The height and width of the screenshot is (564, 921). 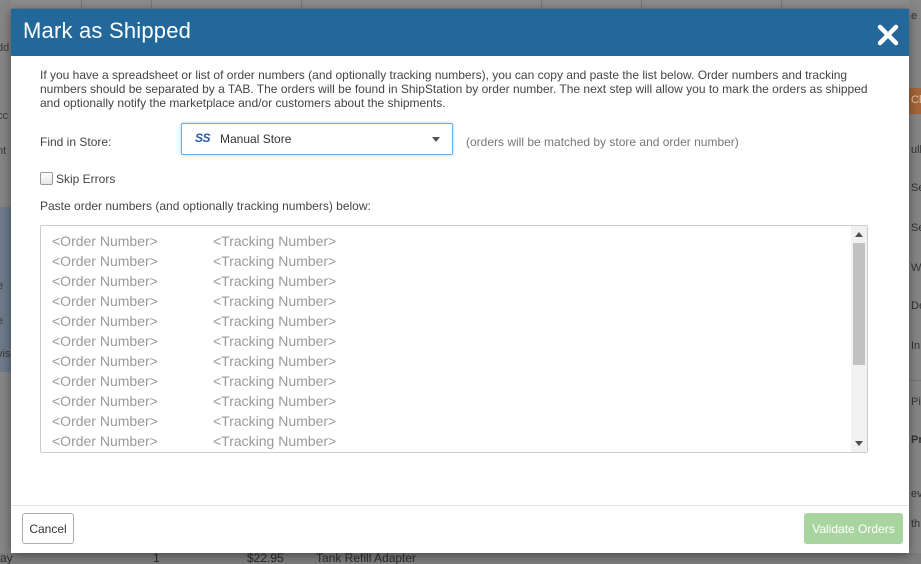 What do you see at coordinates (366, 558) in the screenshot?
I see `bg-item-name: Tank Refill Adapter` at bounding box center [366, 558].